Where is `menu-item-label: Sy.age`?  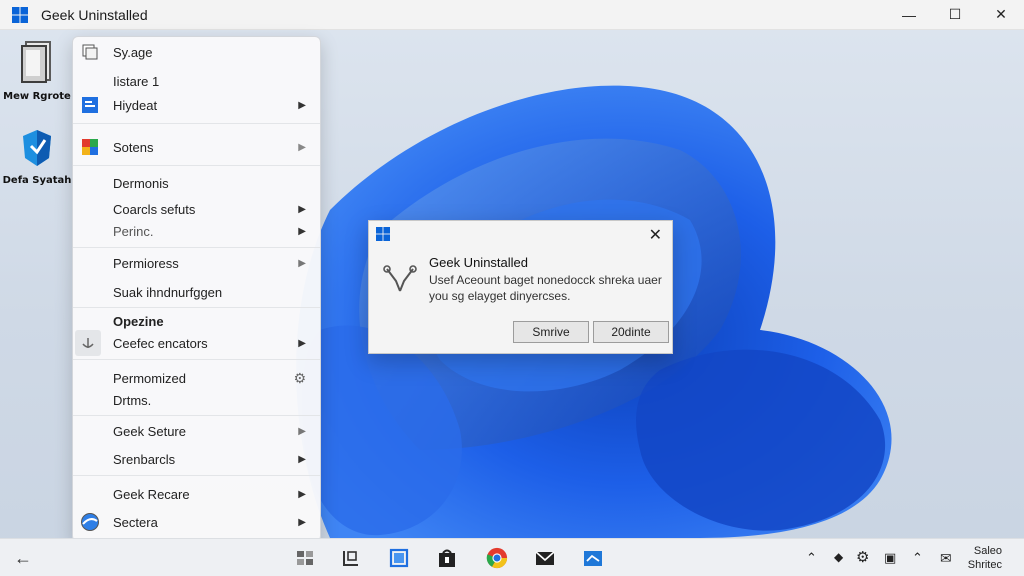 menu-item-label: Sy.age is located at coordinates (133, 52).